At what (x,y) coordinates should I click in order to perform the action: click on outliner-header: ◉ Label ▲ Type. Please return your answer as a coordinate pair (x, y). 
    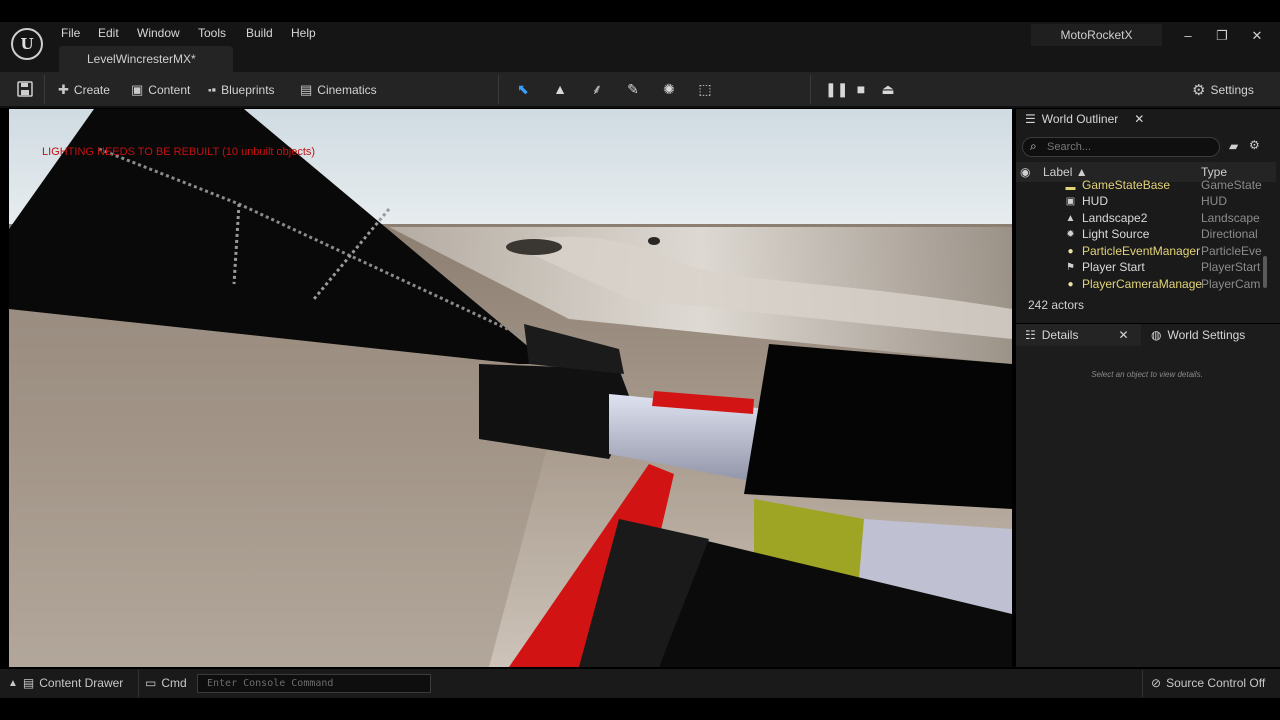
    Looking at the image, I should click on (1146, 172).